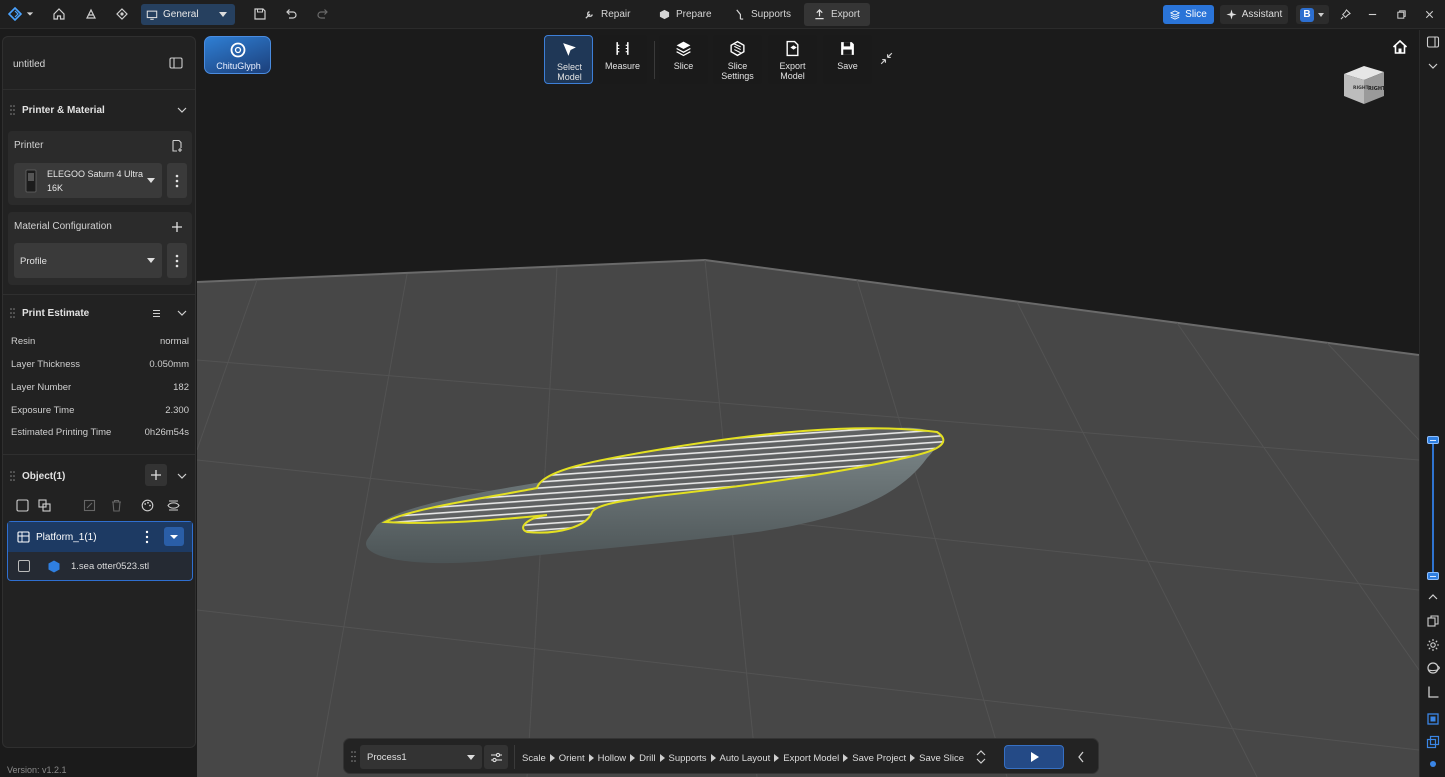  Describe the element at coordinates (981, 757) in the screenshot. I see `swap-vertical-icon` at that location.